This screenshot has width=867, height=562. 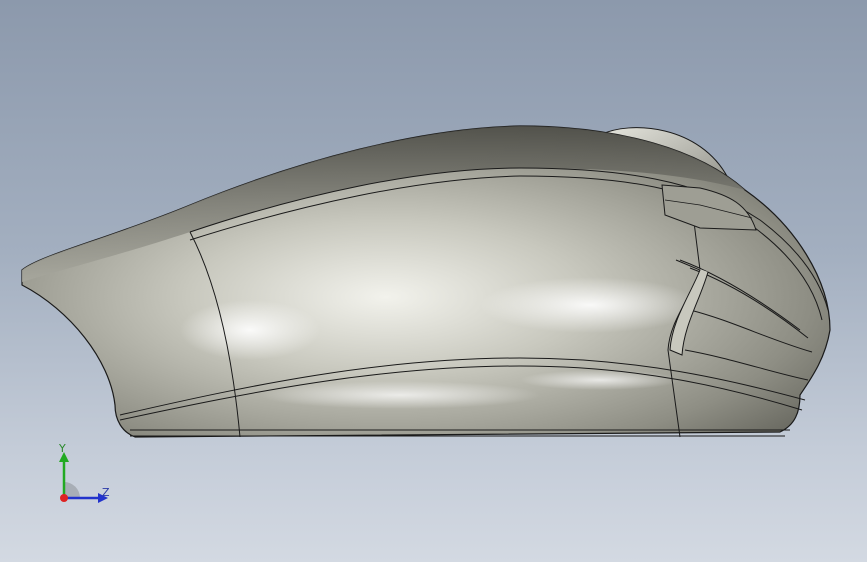 I want to click on z-axis-label: Z, so click(x=106, y=492).